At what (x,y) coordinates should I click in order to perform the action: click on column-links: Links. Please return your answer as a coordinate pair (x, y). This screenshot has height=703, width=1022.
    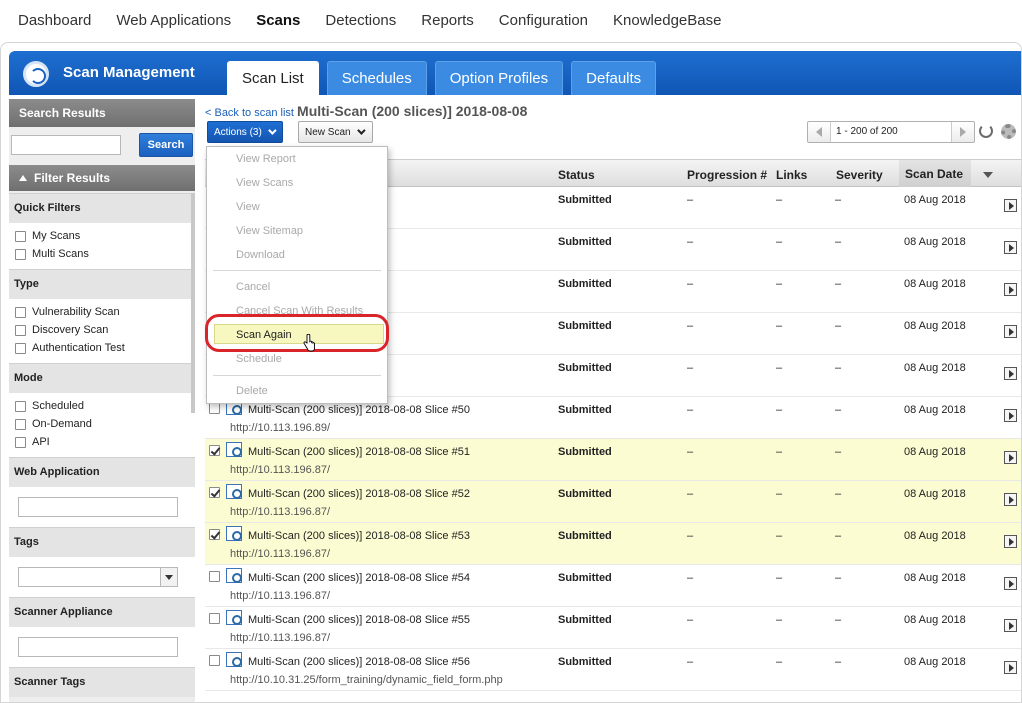
    Looking at the image, I should click on (791, 175).